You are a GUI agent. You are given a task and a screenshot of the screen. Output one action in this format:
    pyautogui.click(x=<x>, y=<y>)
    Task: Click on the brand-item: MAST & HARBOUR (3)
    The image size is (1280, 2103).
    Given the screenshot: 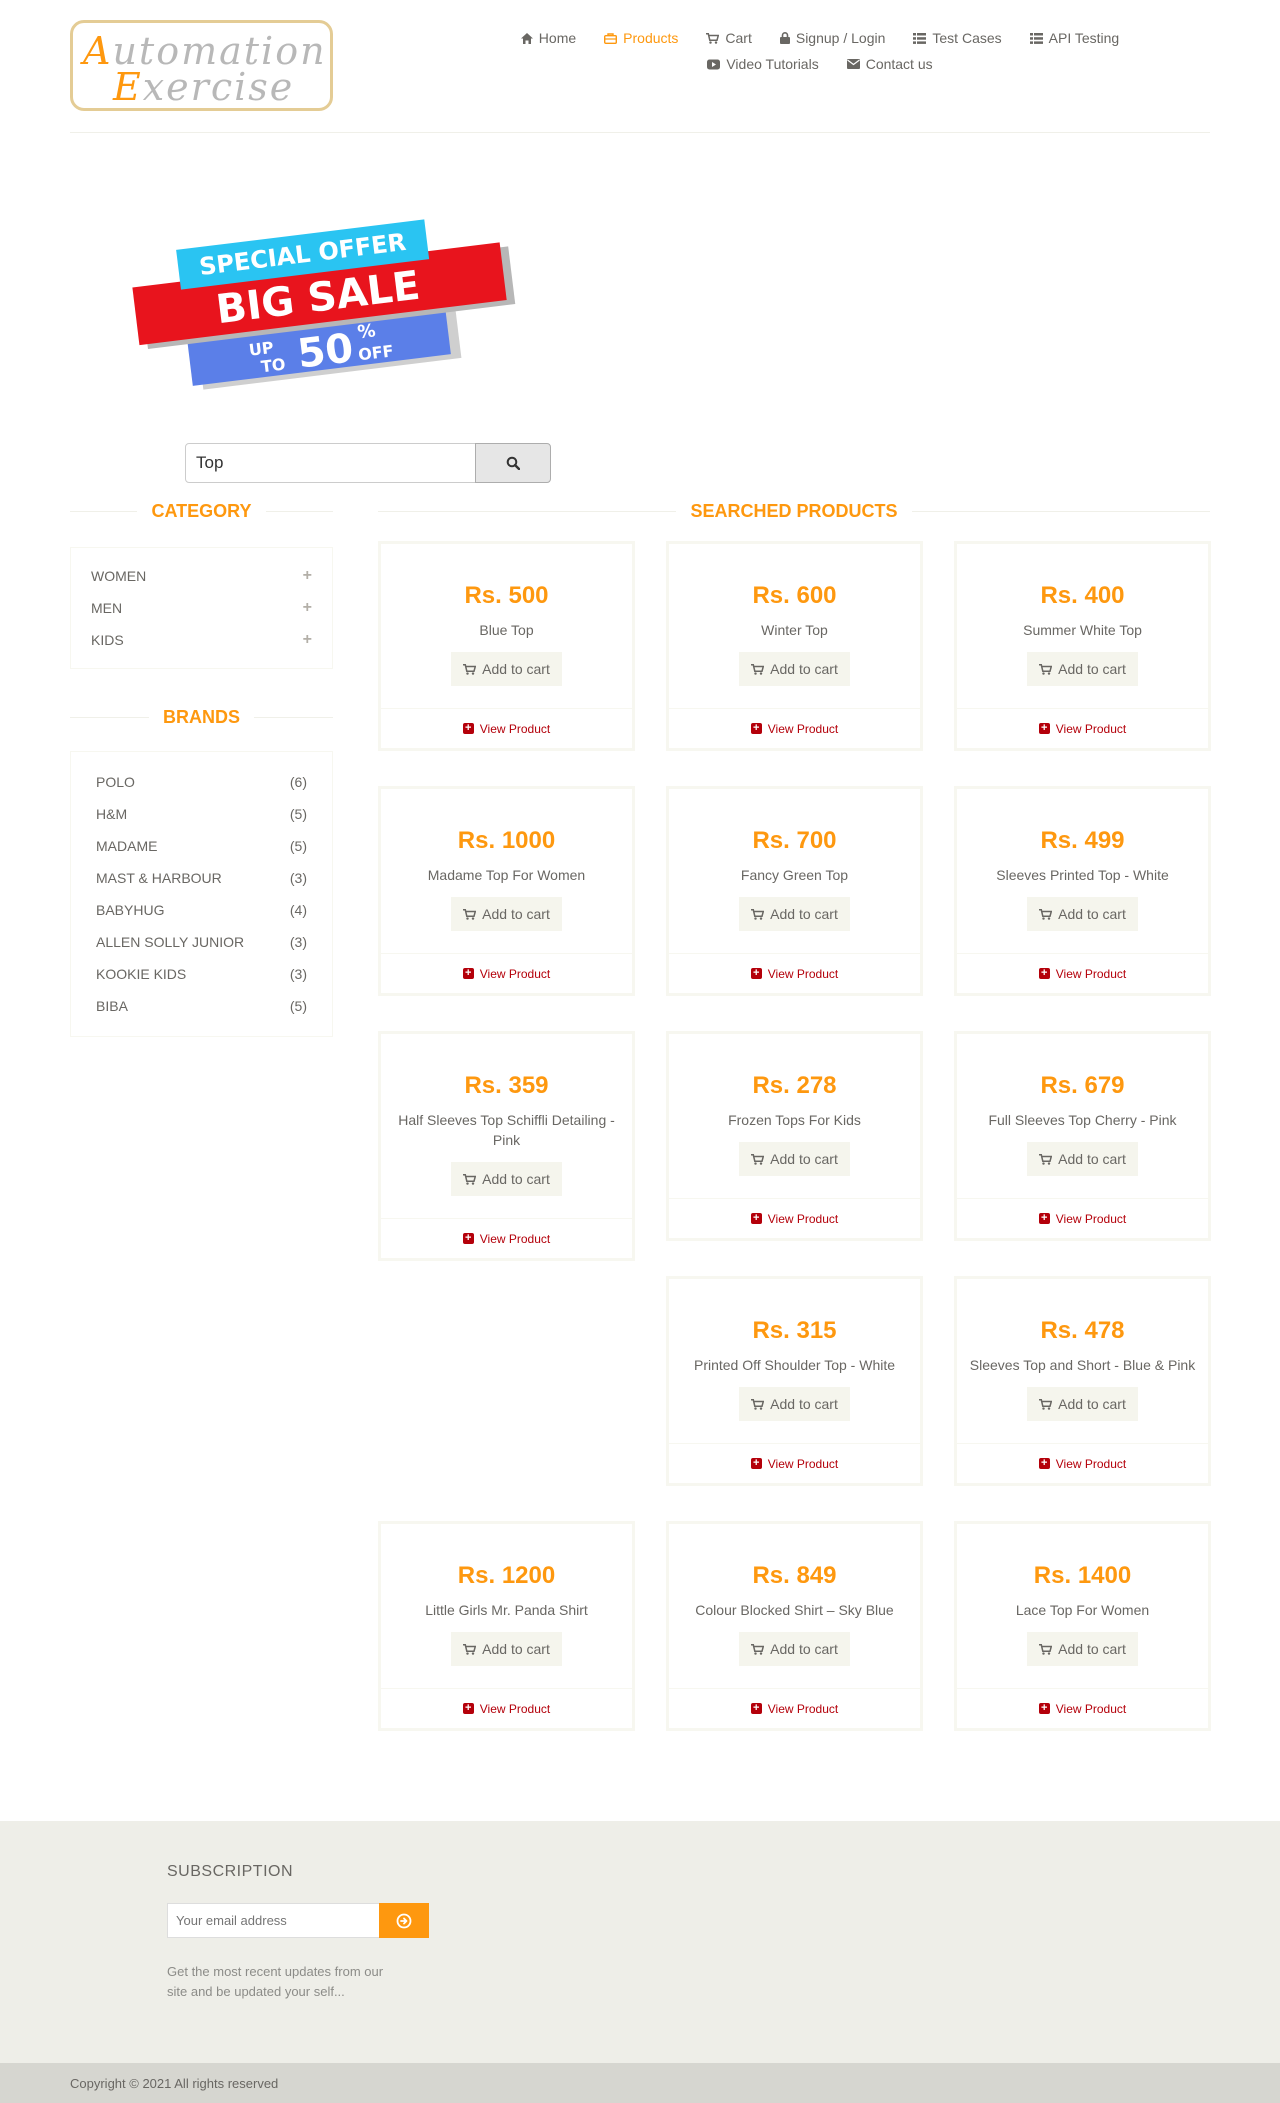 What is the action you would take?
    pyautogui.click(x=201, y=878)
    